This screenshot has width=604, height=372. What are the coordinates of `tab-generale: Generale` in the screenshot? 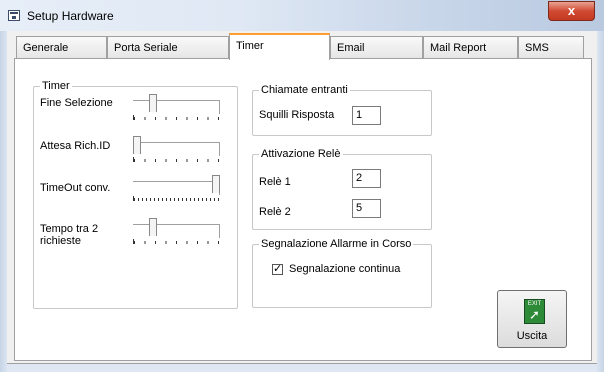 It's located at (61, 47).